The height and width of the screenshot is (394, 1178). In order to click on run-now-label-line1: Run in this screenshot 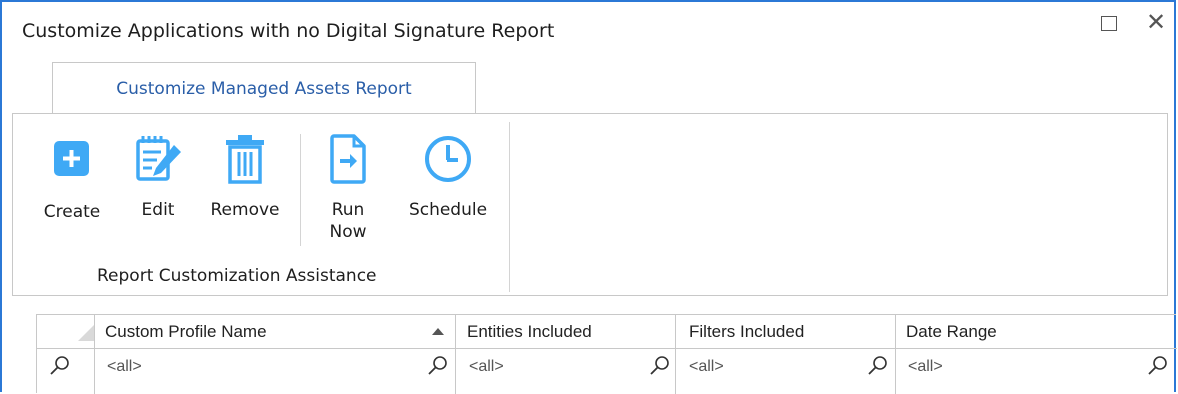, I will do `click(348, 210)`.